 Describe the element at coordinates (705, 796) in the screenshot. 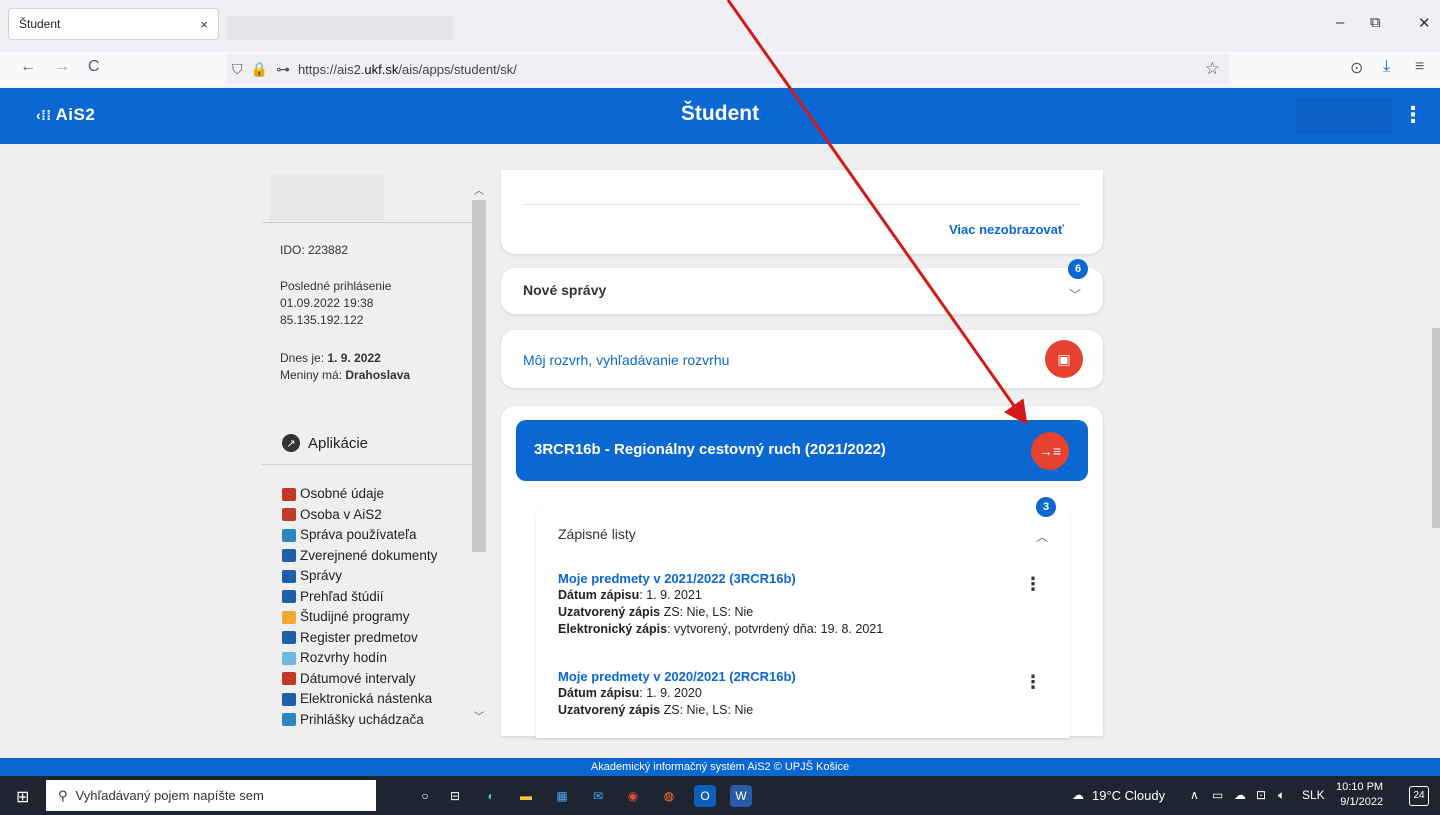

I see `outlook-icon: O` at that location.